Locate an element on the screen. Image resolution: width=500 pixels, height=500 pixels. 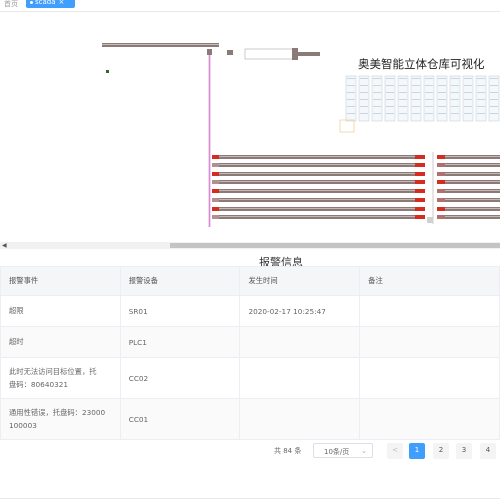
table-header-row: 报警事件 报警设备 发生时间 备注 is located at coordinates (250, 281).